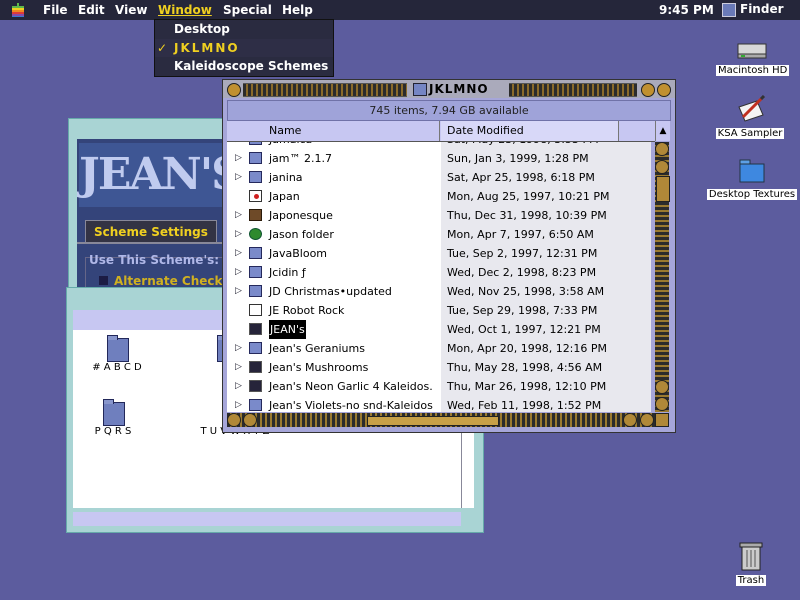  Describe the element at coordinates (439, 310) in the screenshot. I see `list-row: JE Robot Rock Tue, Sep 29, 1998, 7:33 PM` at that location.